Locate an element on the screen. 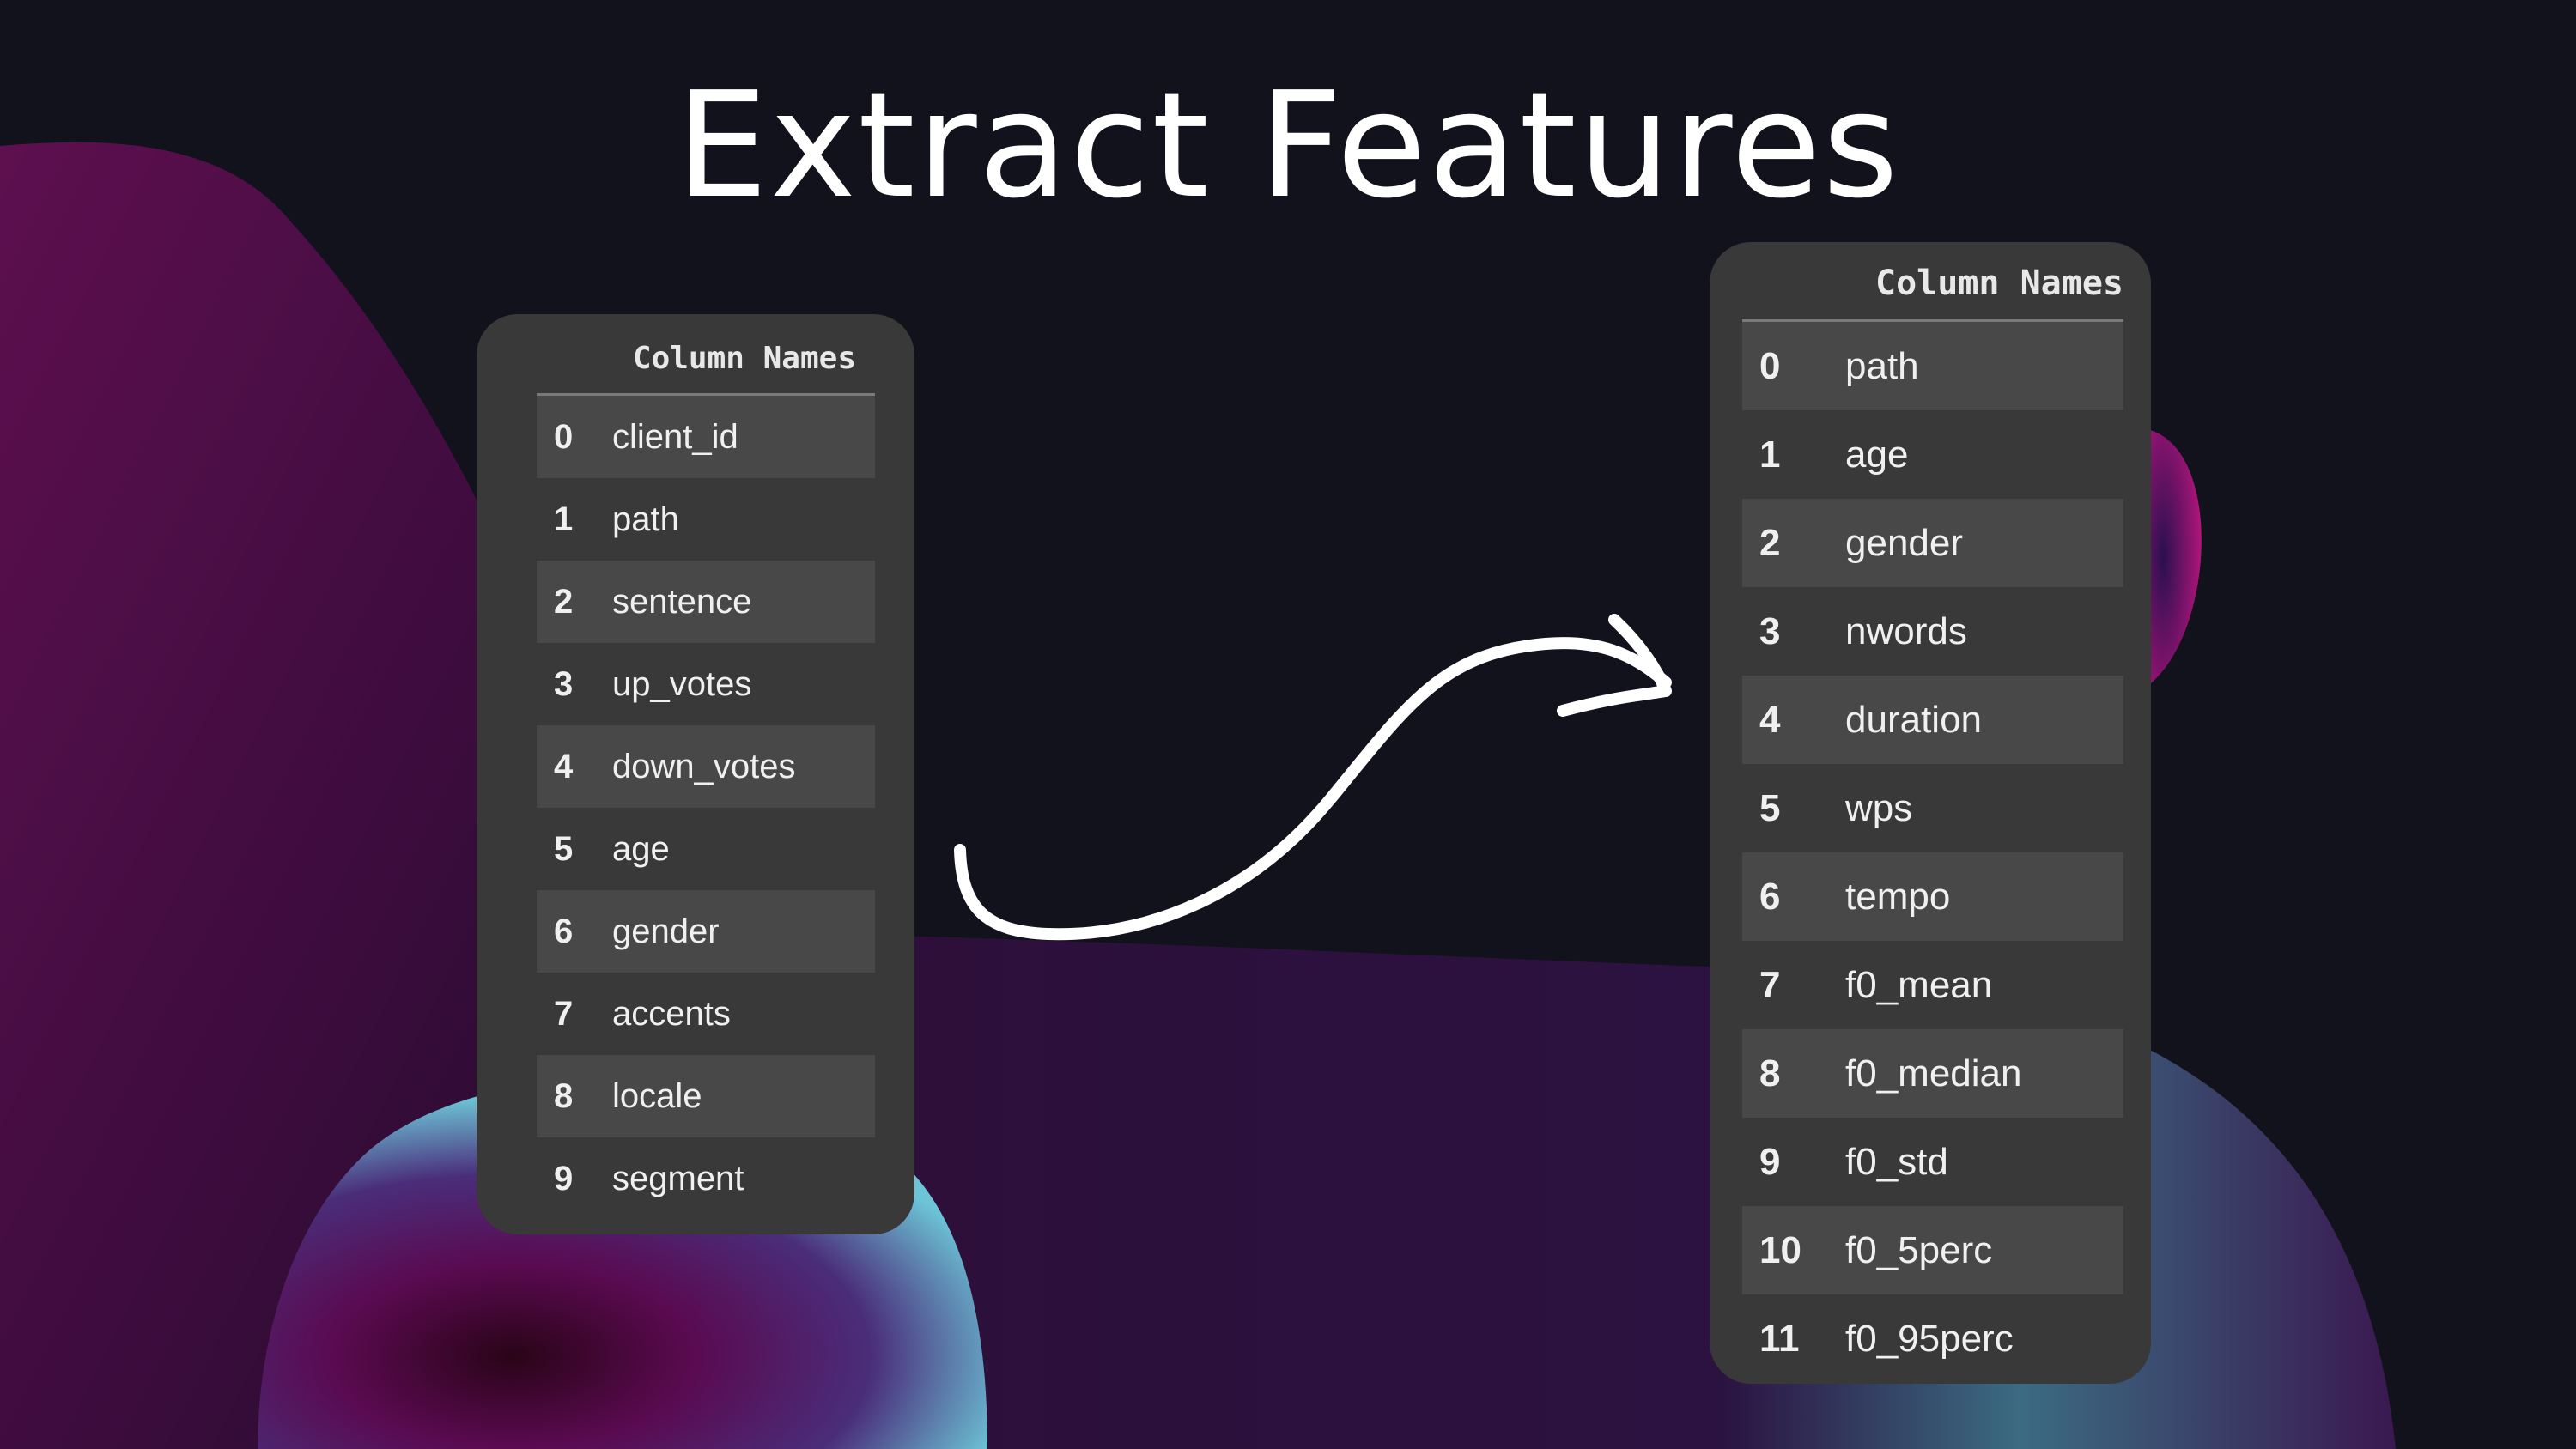 The height and width of the screenshot is (1449, 2576). column-name: up_votes is located at coordinates (682, 683).